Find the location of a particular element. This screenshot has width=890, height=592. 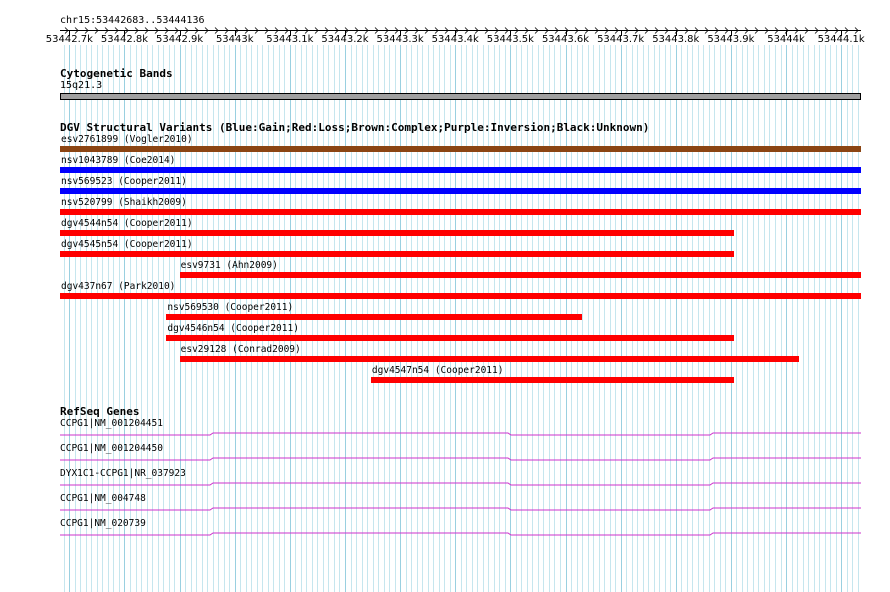

gene-label: CCPG1|NM_020739 is located at coordinates (103, 523).